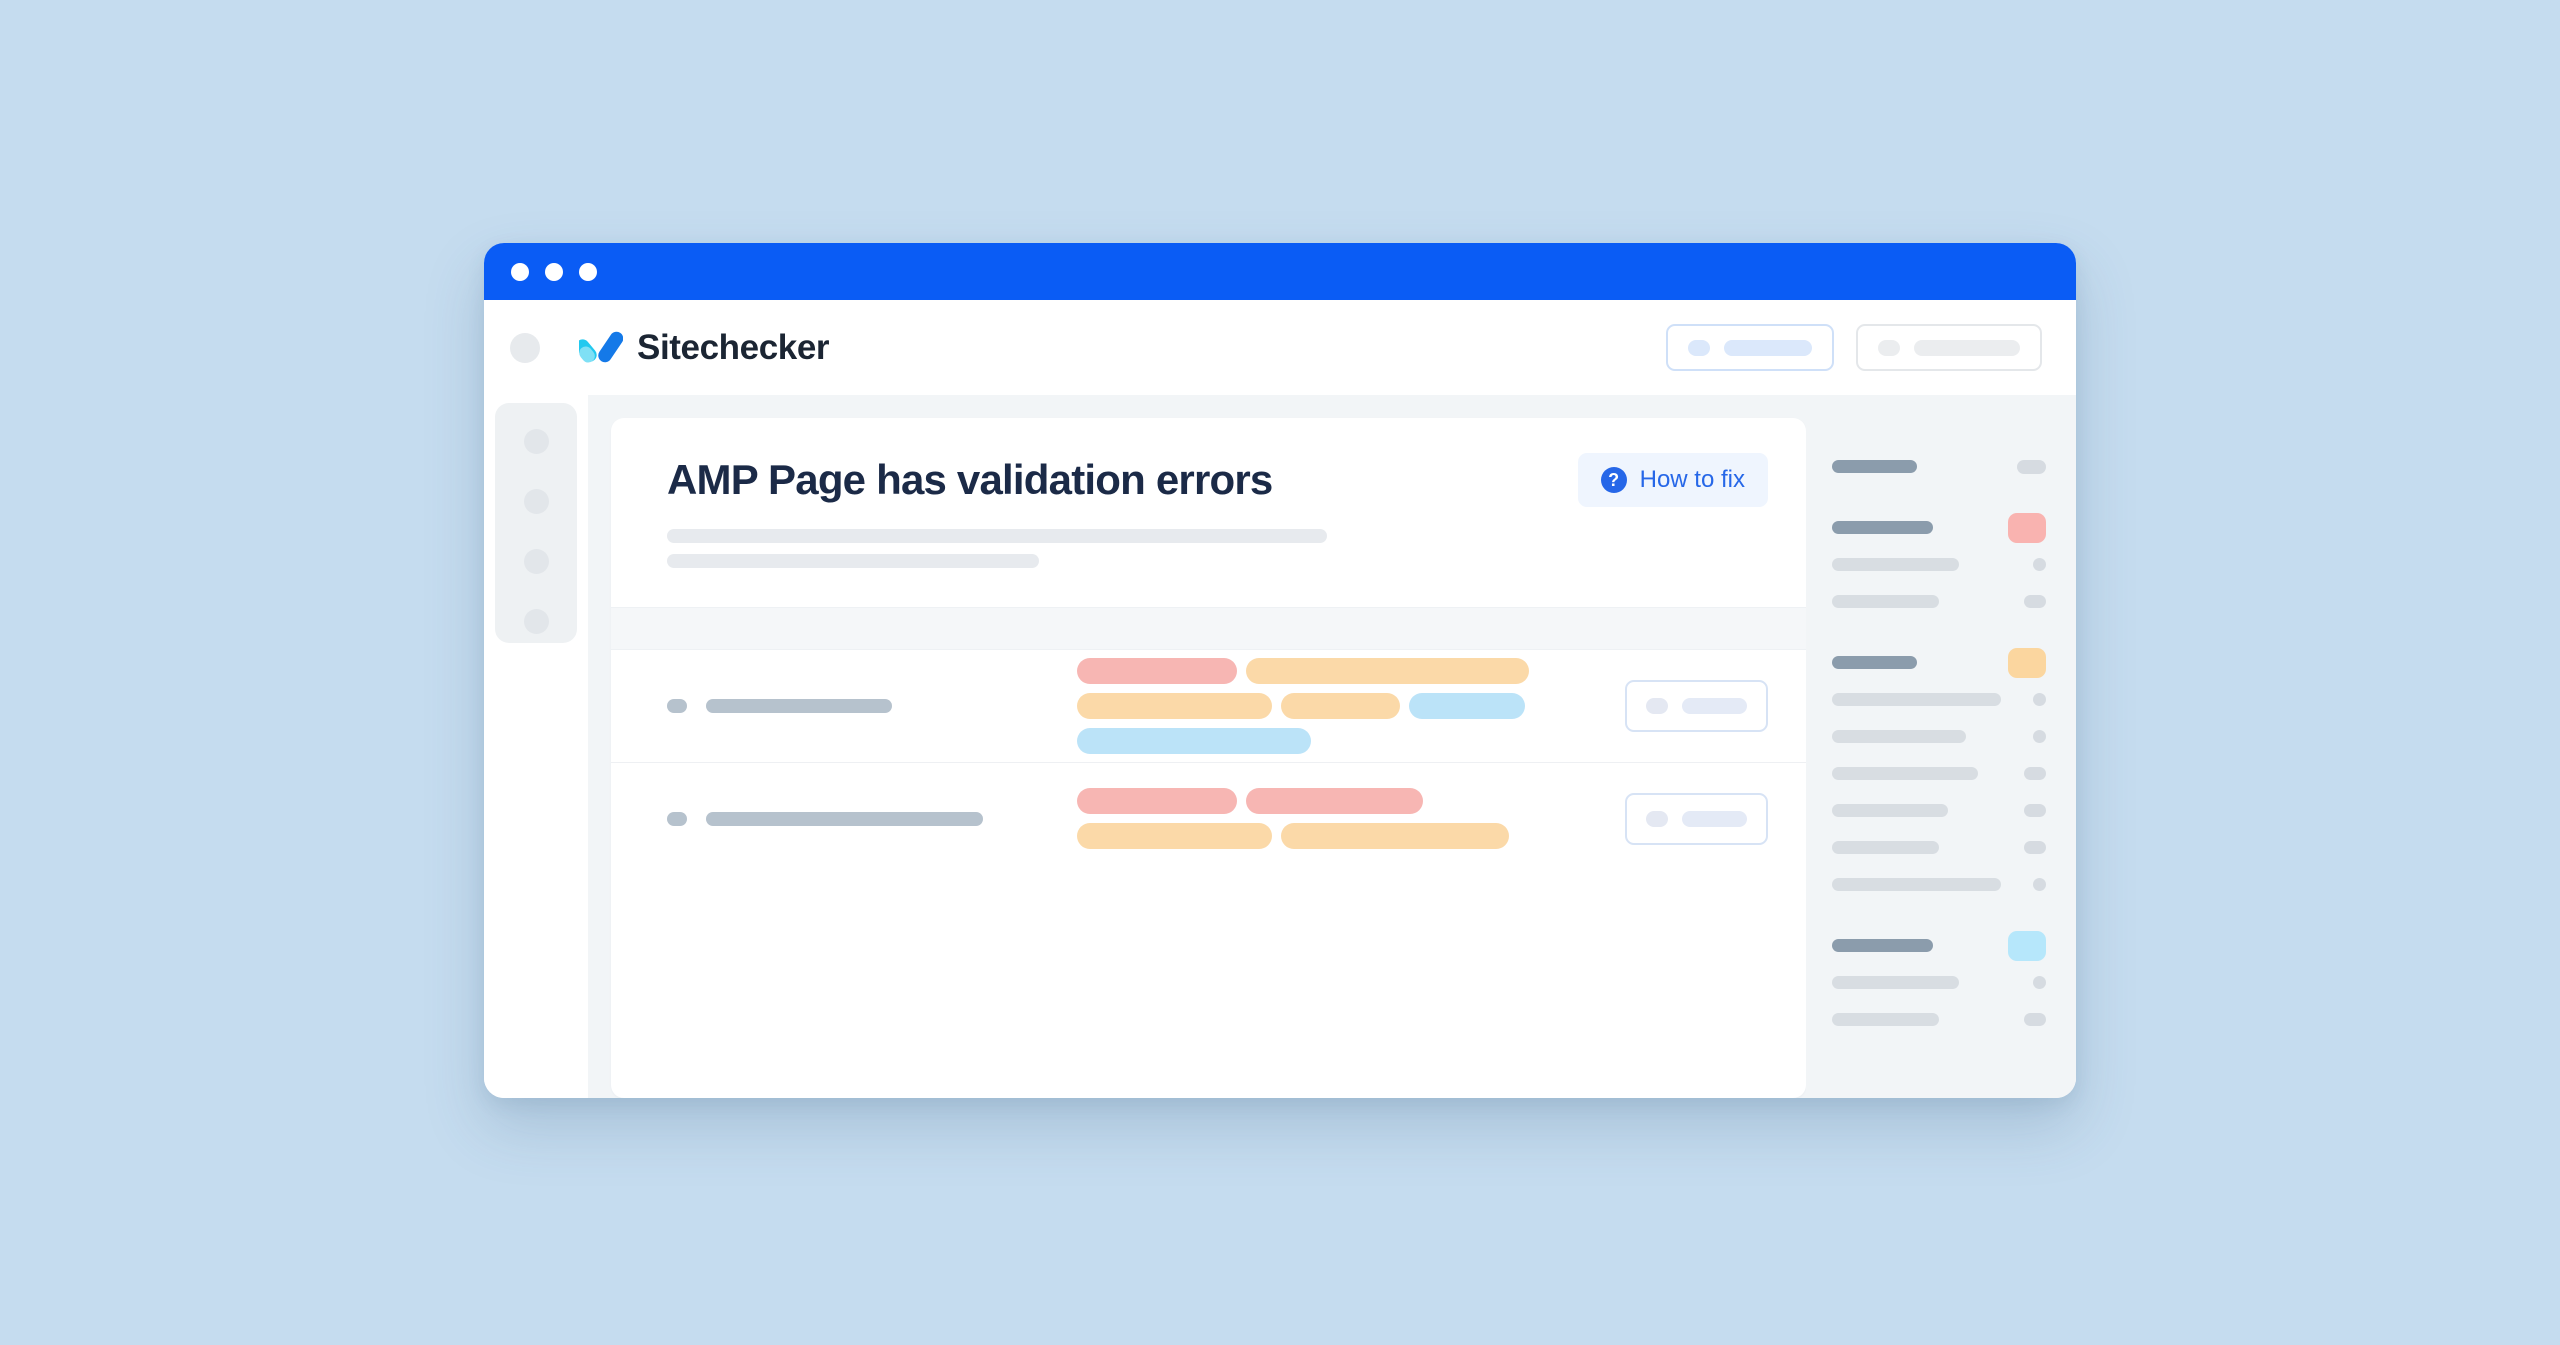 This screenshot has height=1345, width=2560. What do you see at coordinates (520, 271) in the screenshot?
I see `window-close-dot-icon` at bounding box center [520, 271].